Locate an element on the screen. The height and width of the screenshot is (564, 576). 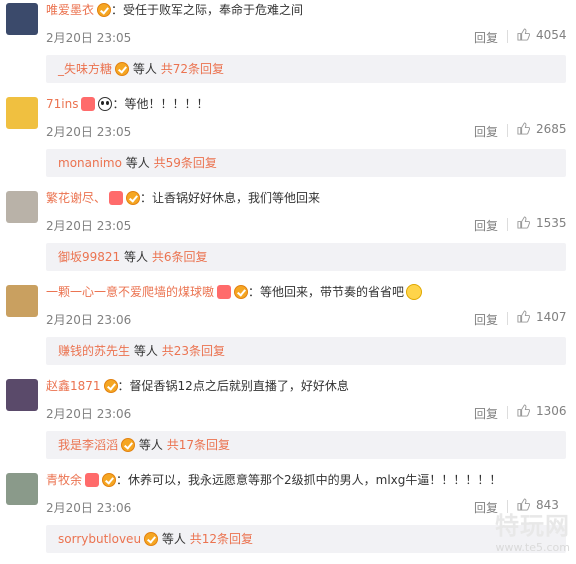
site-watermark: 特玩网 www.te5.com is located at coordinates (532, 530).